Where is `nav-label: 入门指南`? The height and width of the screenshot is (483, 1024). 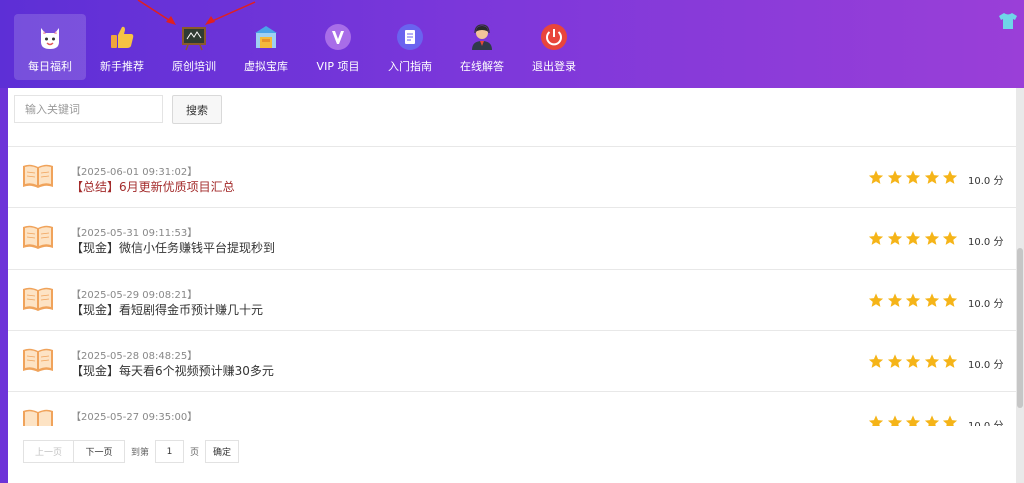
nav-label: 入门指南 is located at coordinates (410, 66).